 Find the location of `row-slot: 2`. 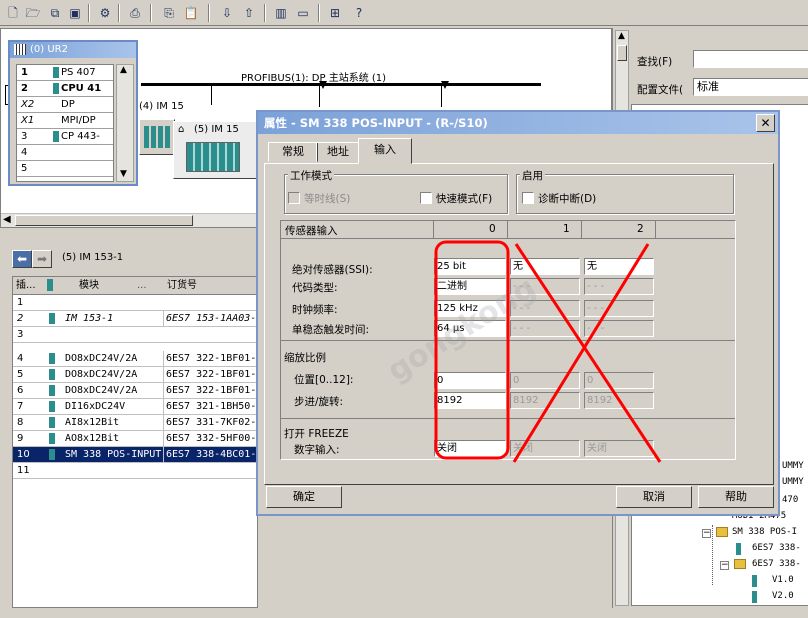

row-slot: 2 is located at coordinates (20, 318).